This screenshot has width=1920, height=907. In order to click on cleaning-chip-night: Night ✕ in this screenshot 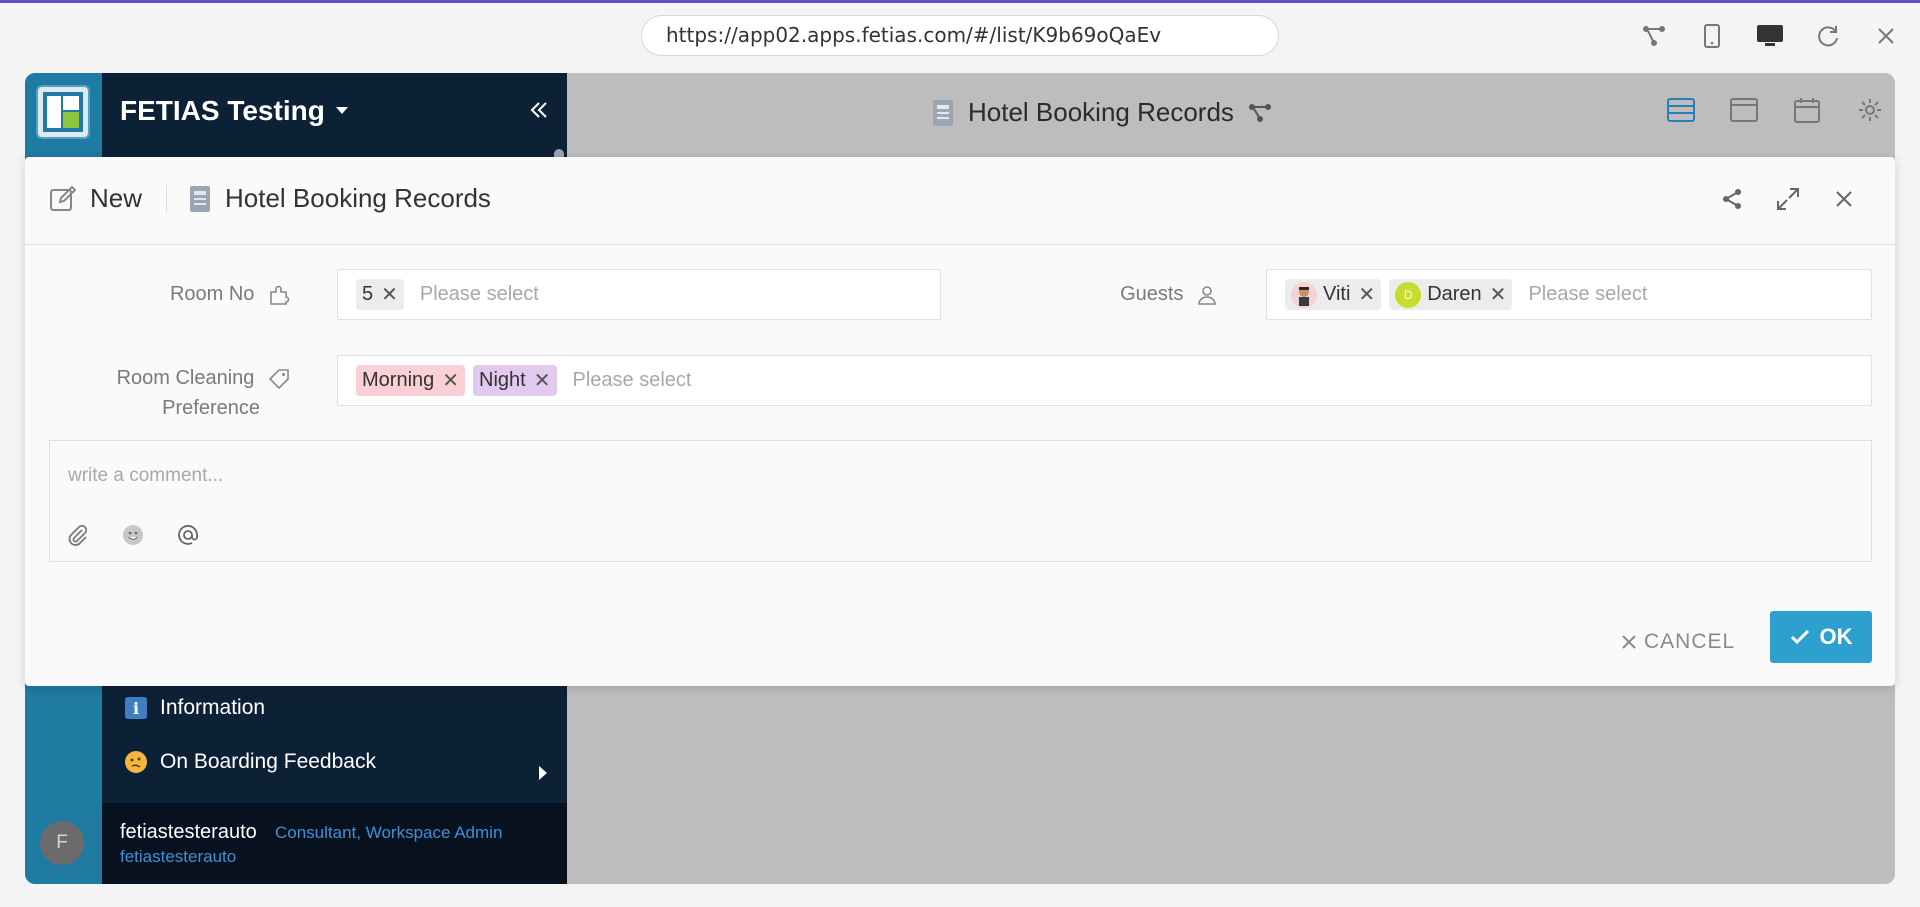, I will do `click(515, 380)`.